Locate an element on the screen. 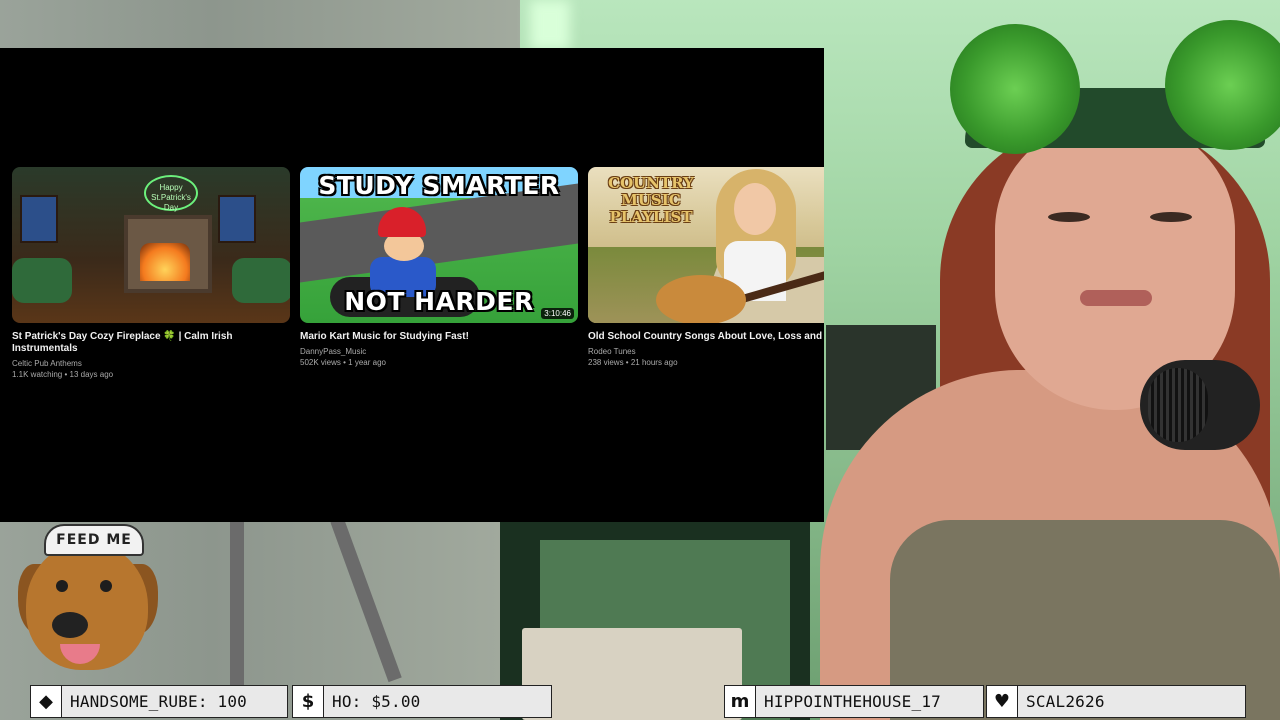 This screenshot has height=720, width=1280. diamond-icon: ◆ is located at coordinates (46, 701).